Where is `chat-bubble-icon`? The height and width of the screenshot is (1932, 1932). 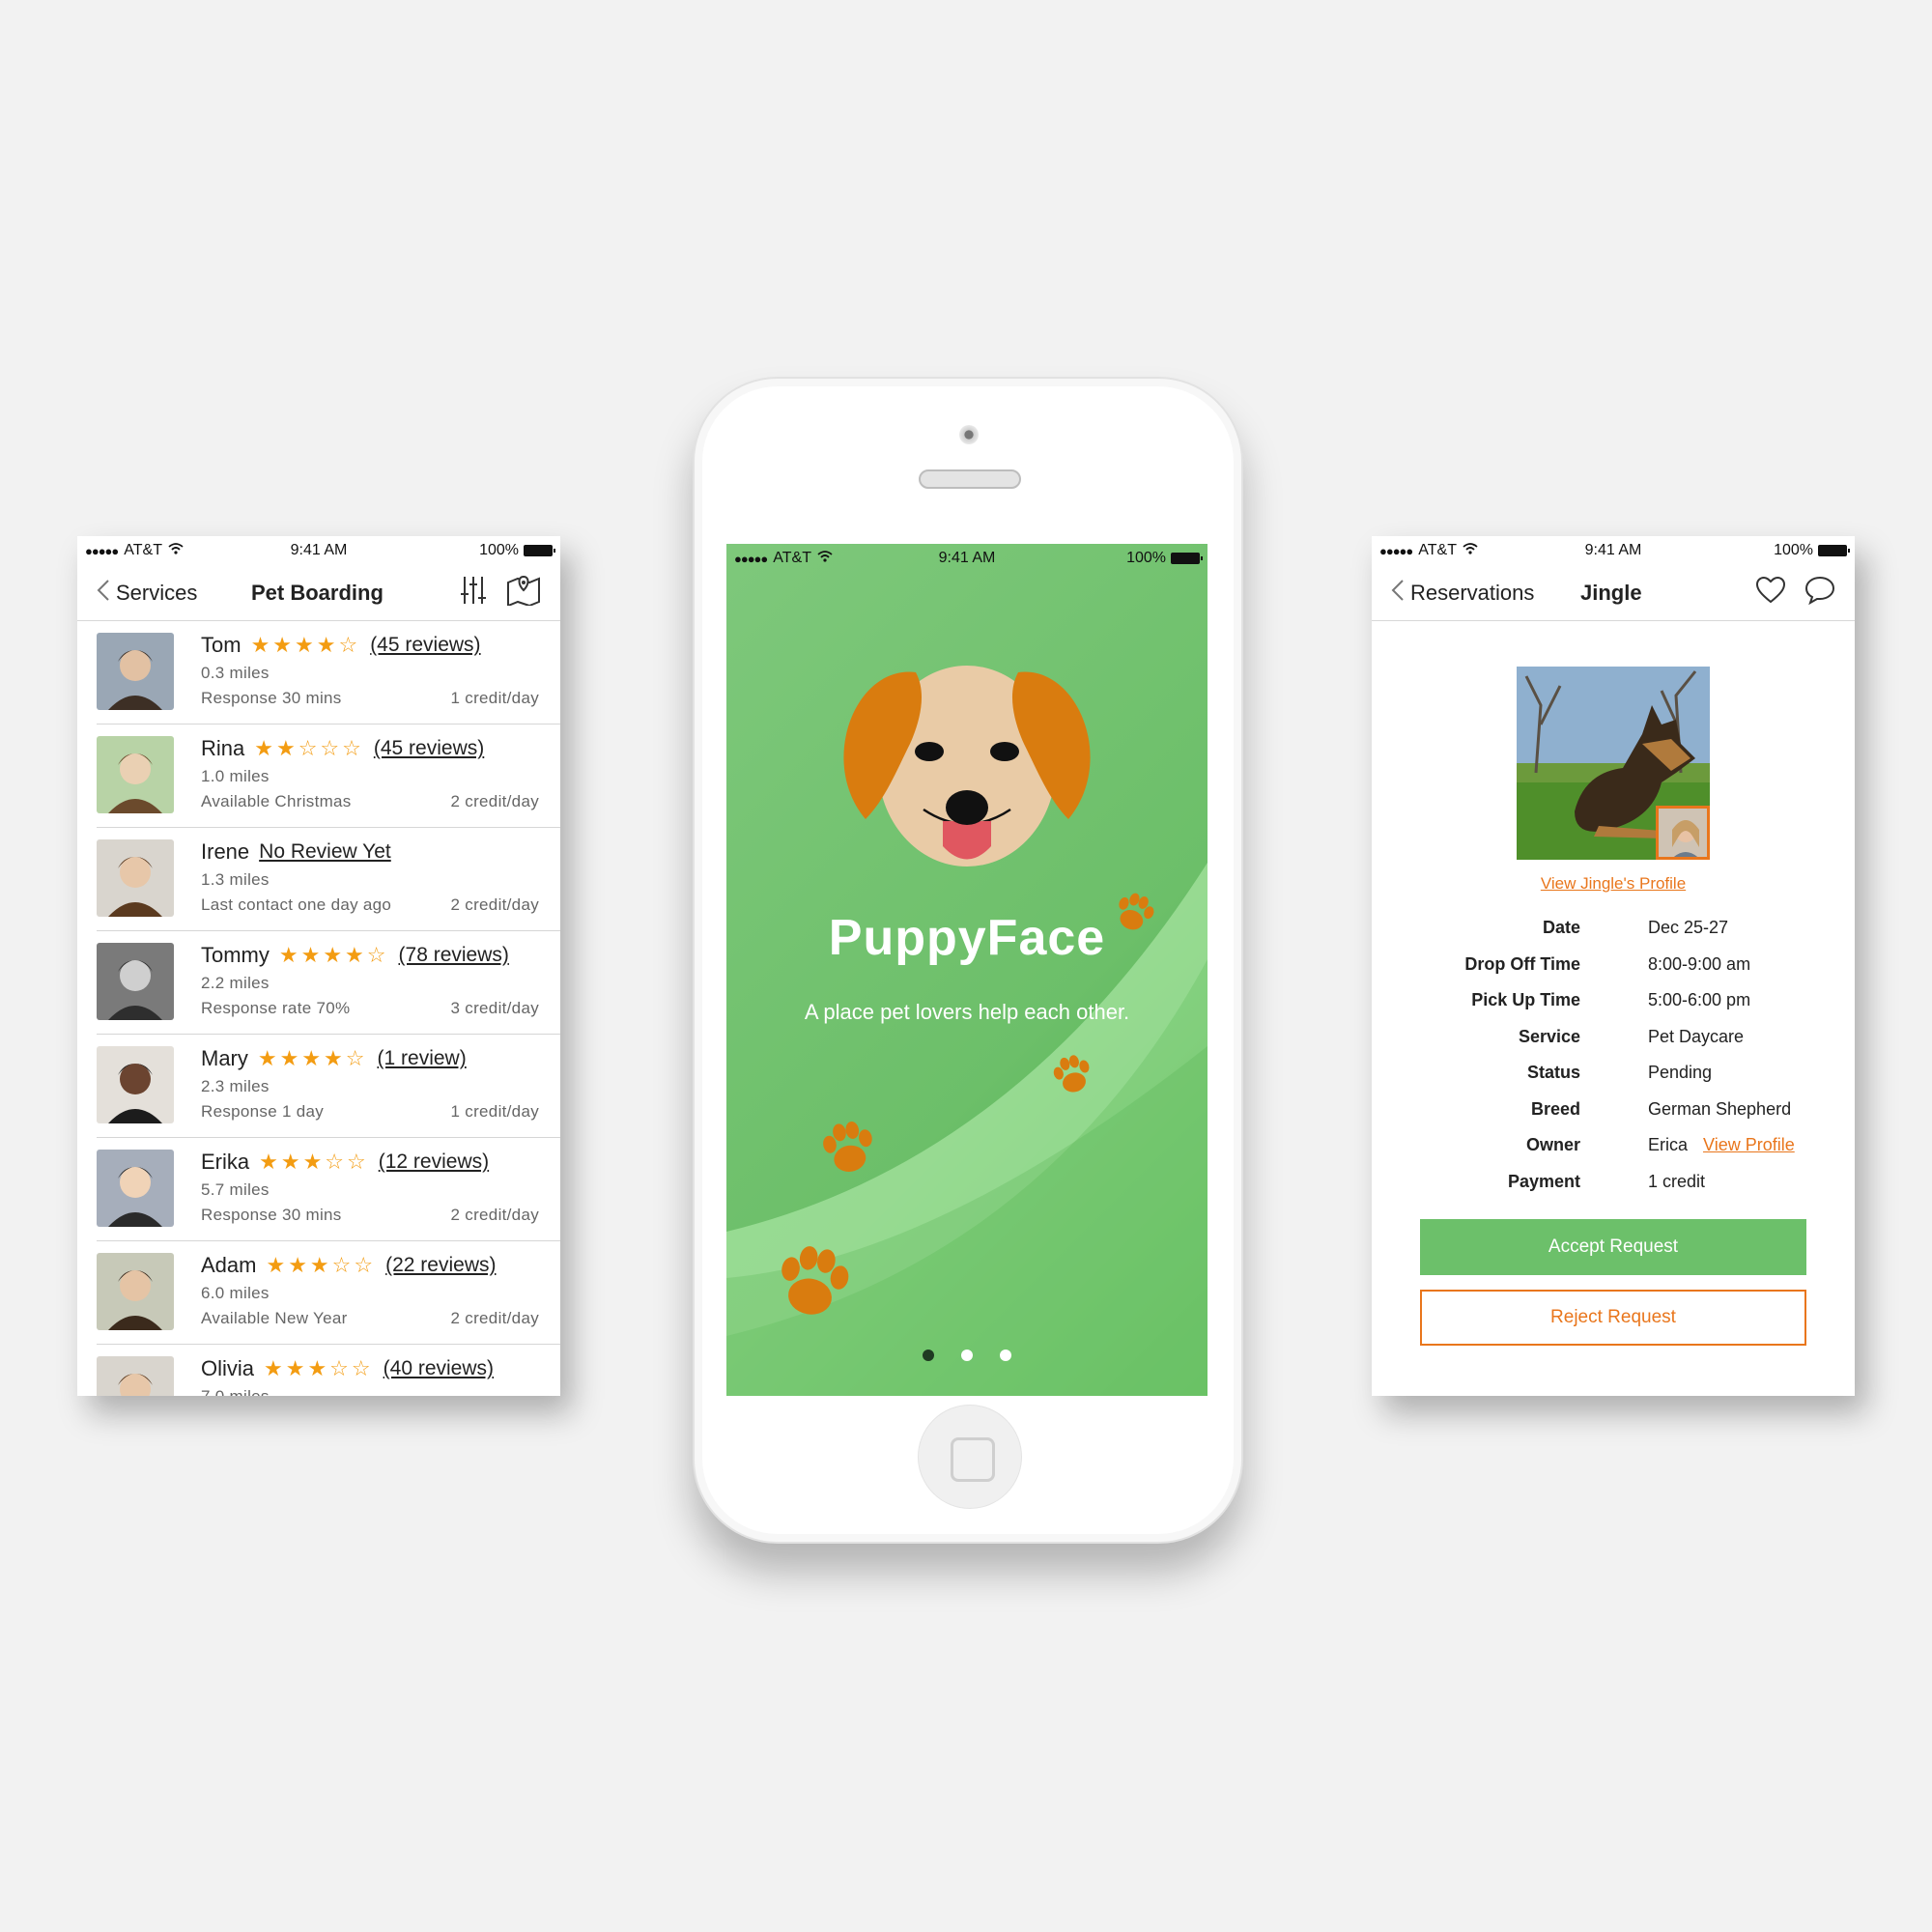 chat-bubble-icon is located at coordinates (1819, 593).